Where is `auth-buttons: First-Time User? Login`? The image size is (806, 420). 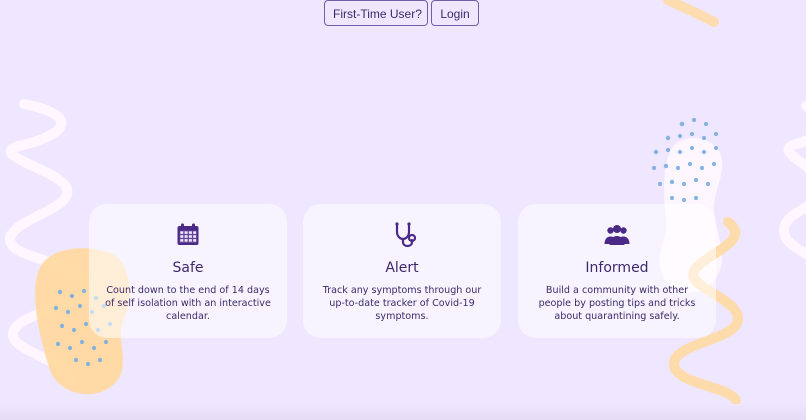
auth-buttons: First-Time User? Login is located at coordinates (401, 13).